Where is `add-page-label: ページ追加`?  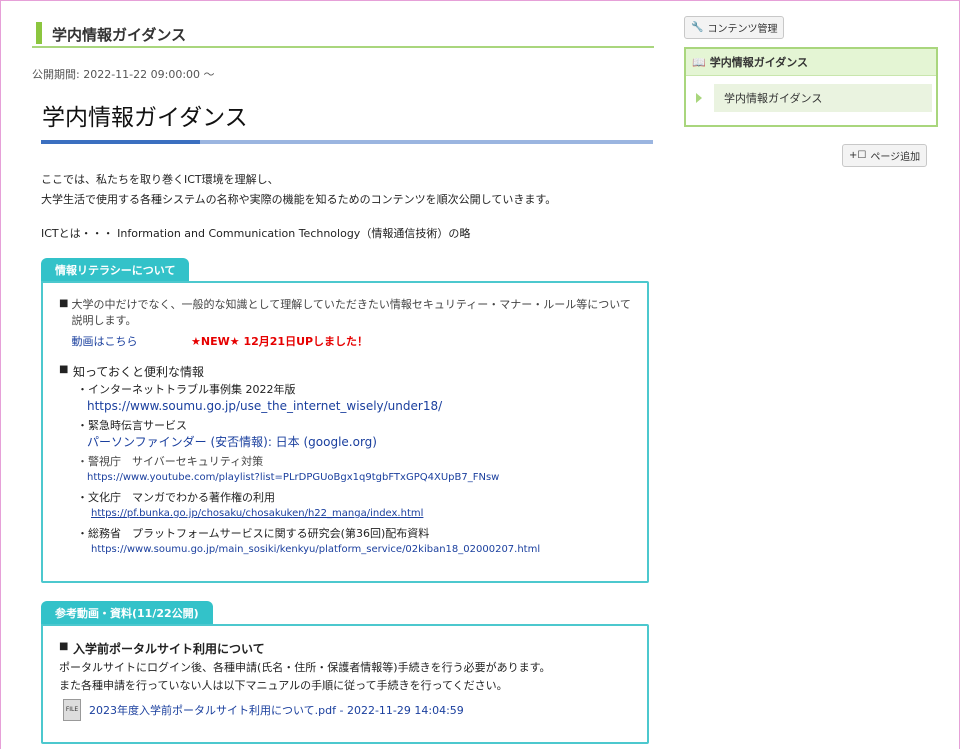
add-page-label: ページ追加 is located at coordinates (895, 157).